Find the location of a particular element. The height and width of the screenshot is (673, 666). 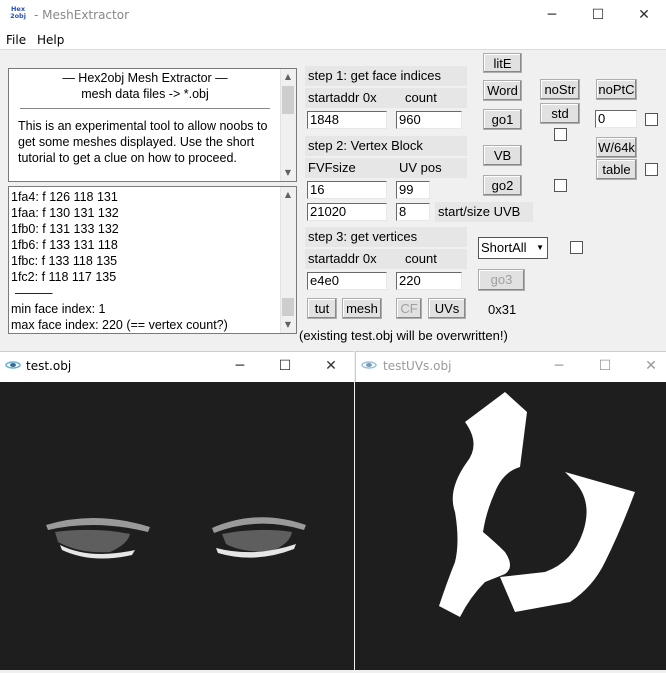

chevron-down-icon: ▼ is located at coordinates (540, 247).